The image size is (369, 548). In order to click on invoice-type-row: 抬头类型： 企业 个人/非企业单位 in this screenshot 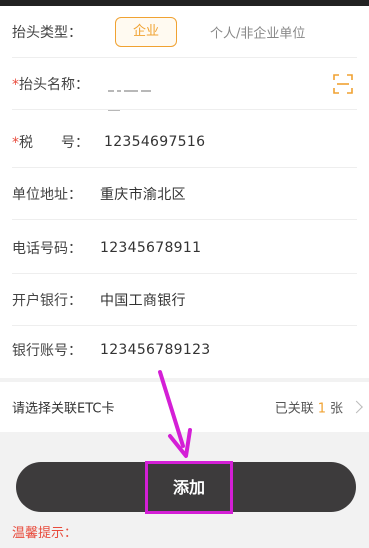, I will do `click(184, 32)`.